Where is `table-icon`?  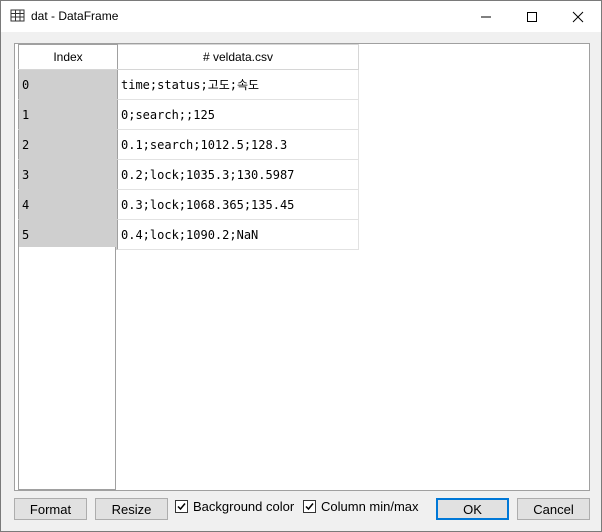 table-icon is located at coordinates (18, 16).